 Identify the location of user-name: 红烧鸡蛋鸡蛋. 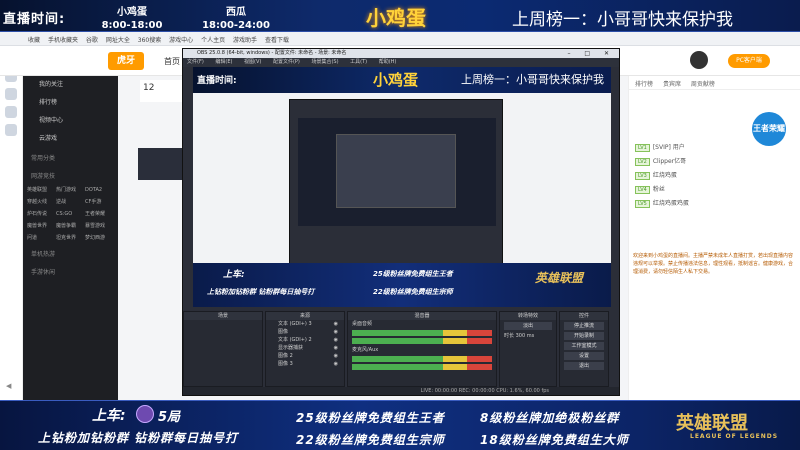
(671, 203).